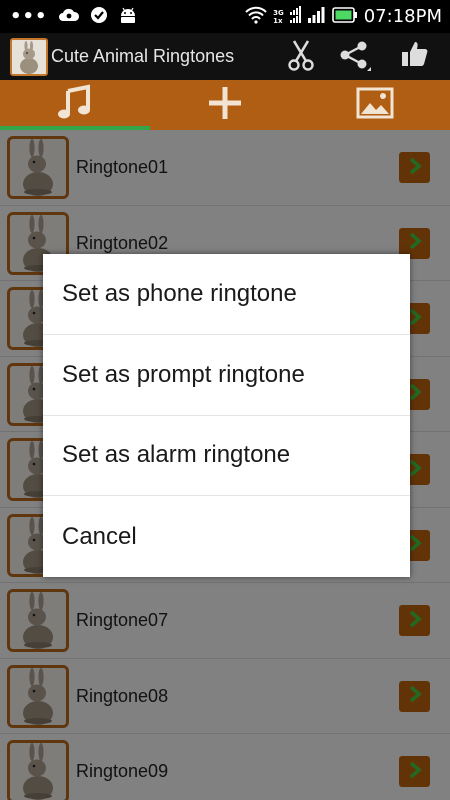 The height and width of the screenshot is (800, 450). I want to click on battery-icon, so click(344, 16).